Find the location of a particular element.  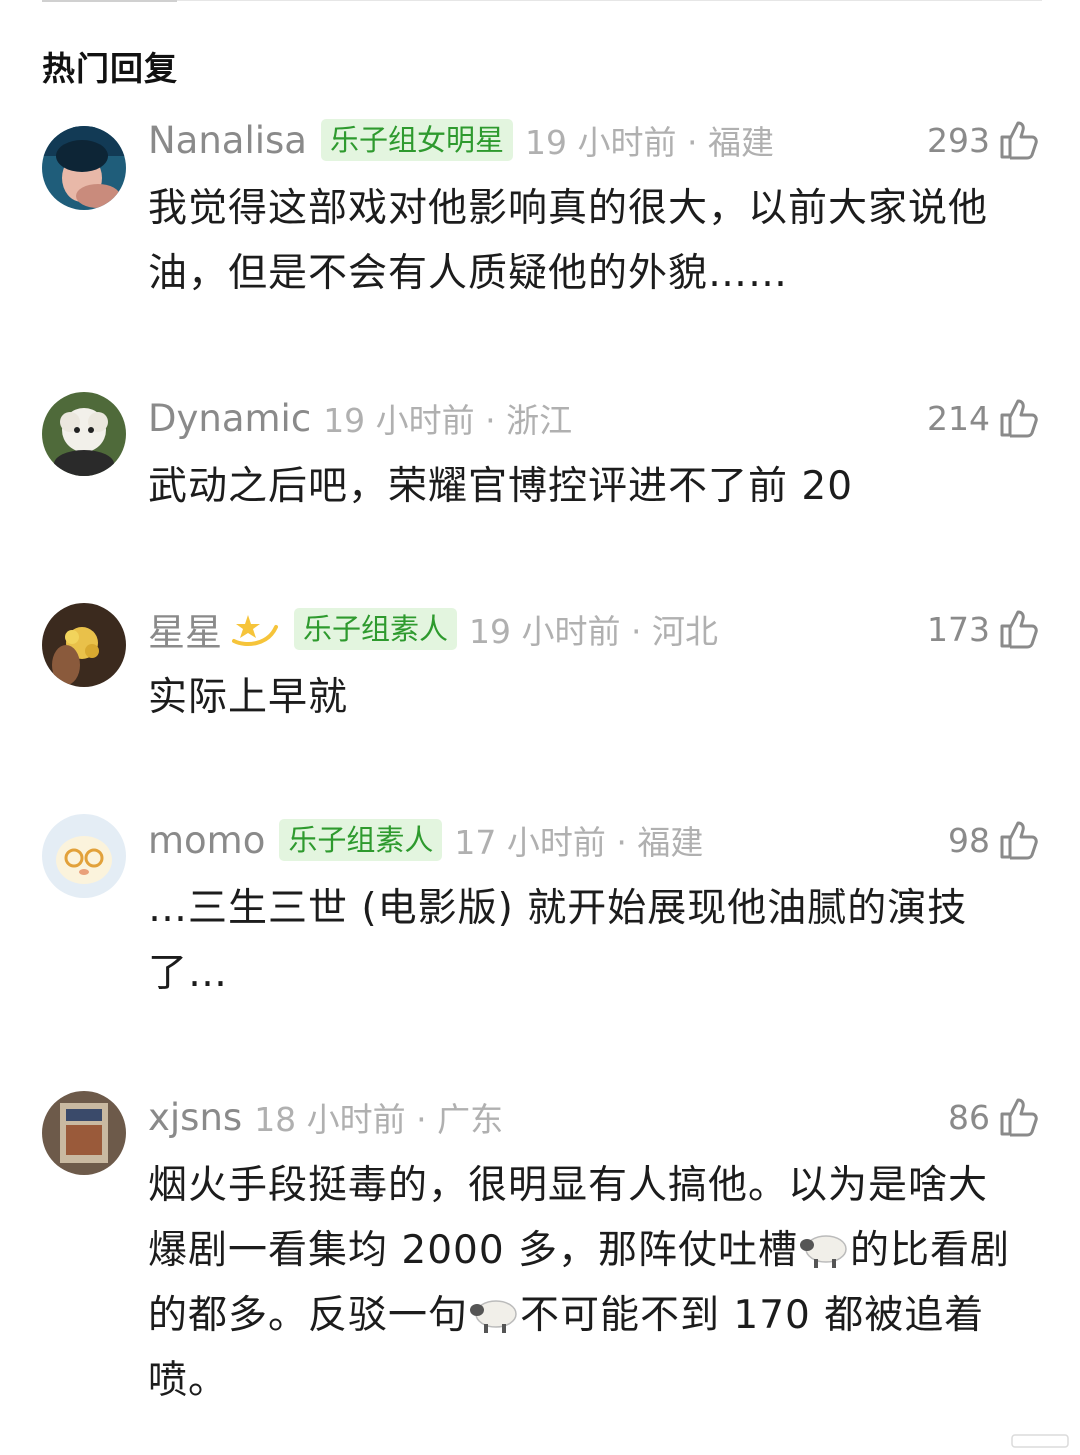

comment-text: 武动之后吧，荣耀官博控评进不了前 20 is located at coordinates (501, 486).